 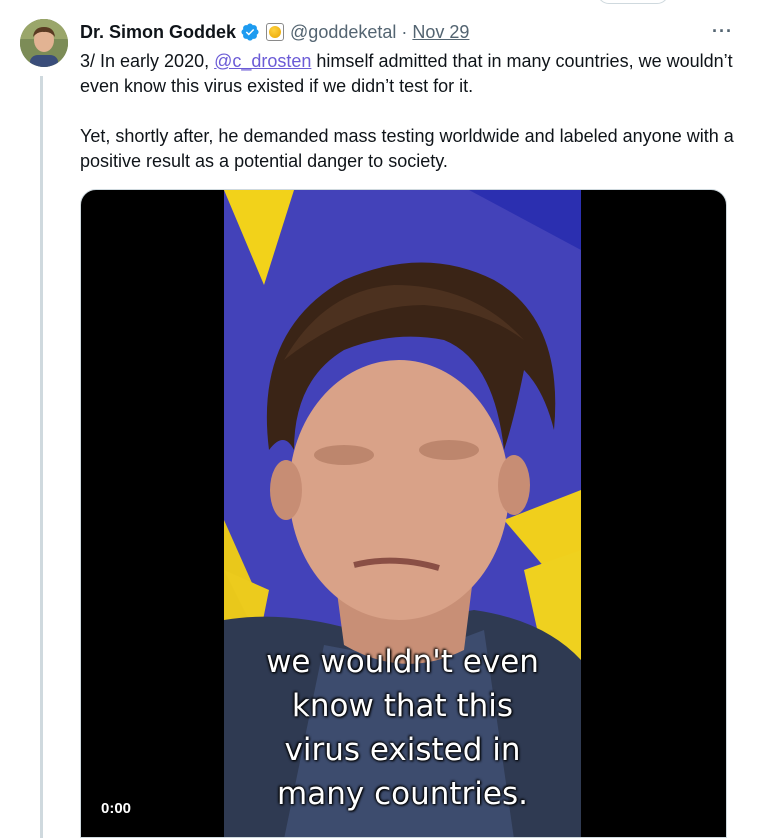 What do you see at coordinates (158, 32) in the screenshot?
I see `author-name: Dr. Simon Goddek` at bounding box center [158, 32].